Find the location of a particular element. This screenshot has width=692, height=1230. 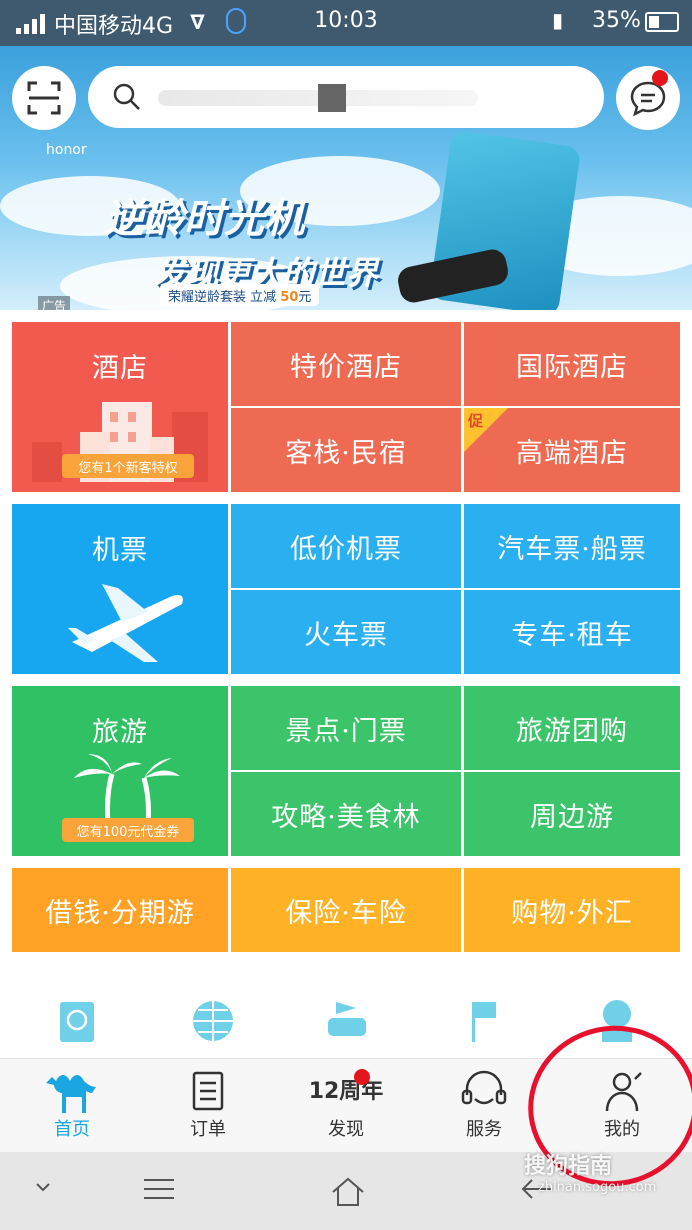

hotel-privilege-badge: 您有1个新客特权 is located at coordinates (128, 466).